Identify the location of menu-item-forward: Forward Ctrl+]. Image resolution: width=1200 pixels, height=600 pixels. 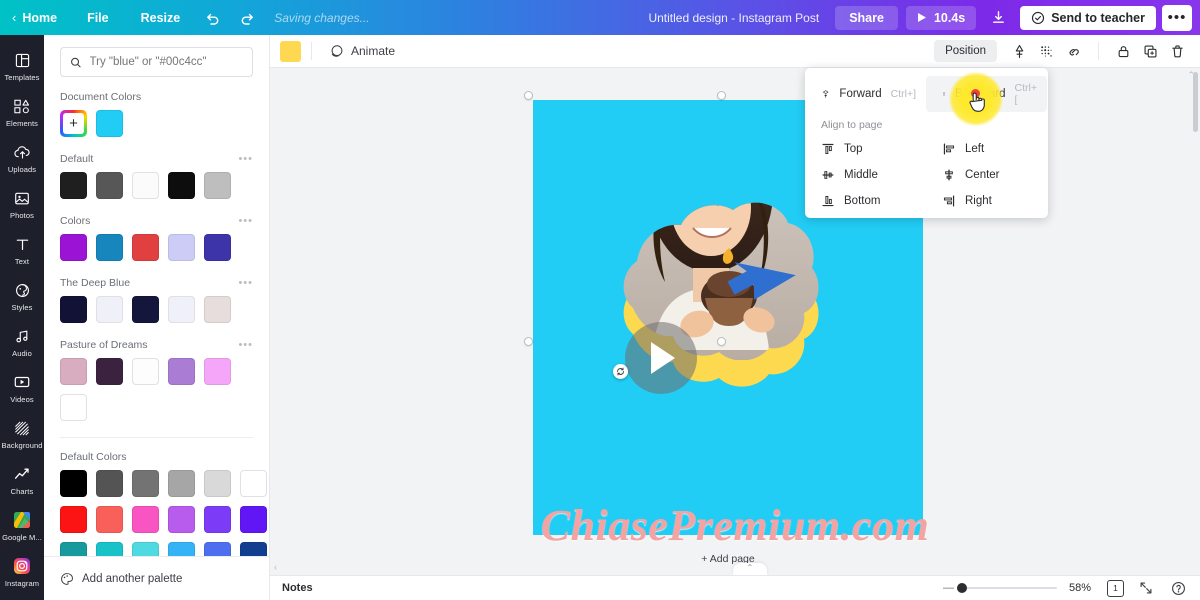
(865, 94).